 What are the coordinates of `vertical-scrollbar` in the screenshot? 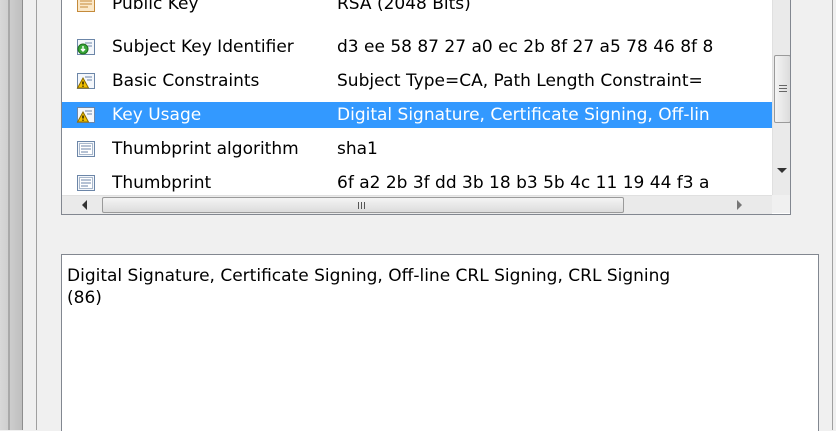 It's located at (781, 97).